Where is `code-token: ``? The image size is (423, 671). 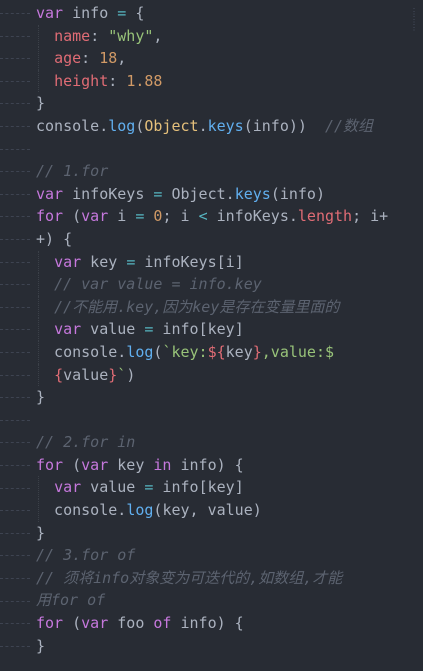 code-token: ` is located at coordinates (122, 374).